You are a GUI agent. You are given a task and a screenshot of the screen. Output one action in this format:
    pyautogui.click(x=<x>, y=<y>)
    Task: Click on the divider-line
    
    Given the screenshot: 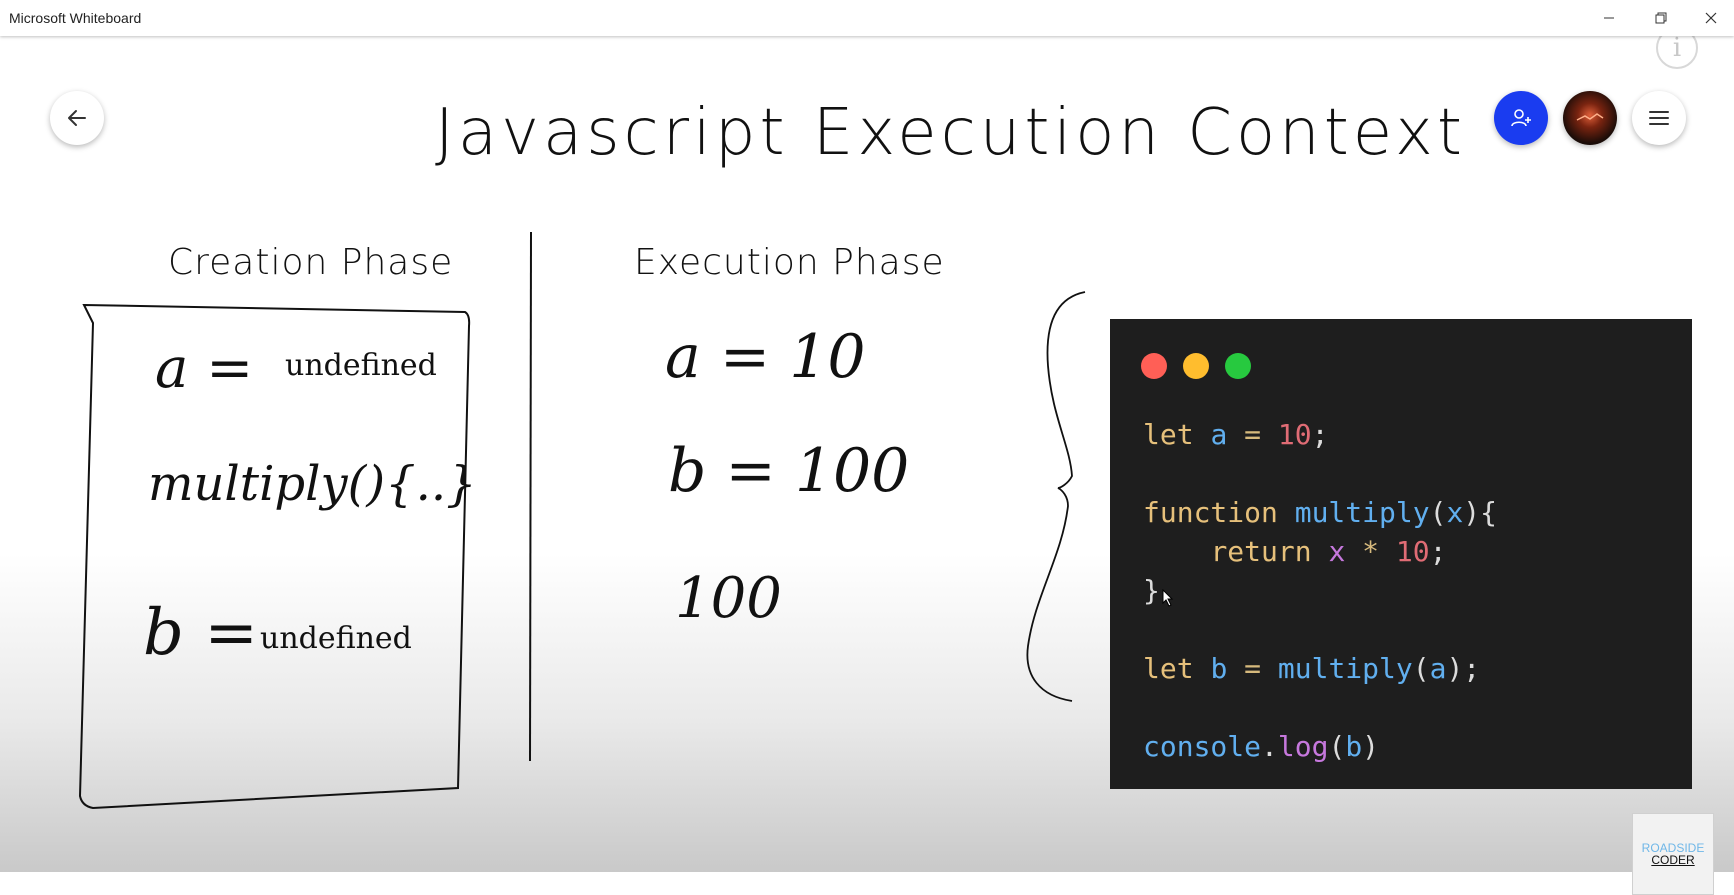 What is the action you would take?
    pyautogui.click(x=530, y=496)
    